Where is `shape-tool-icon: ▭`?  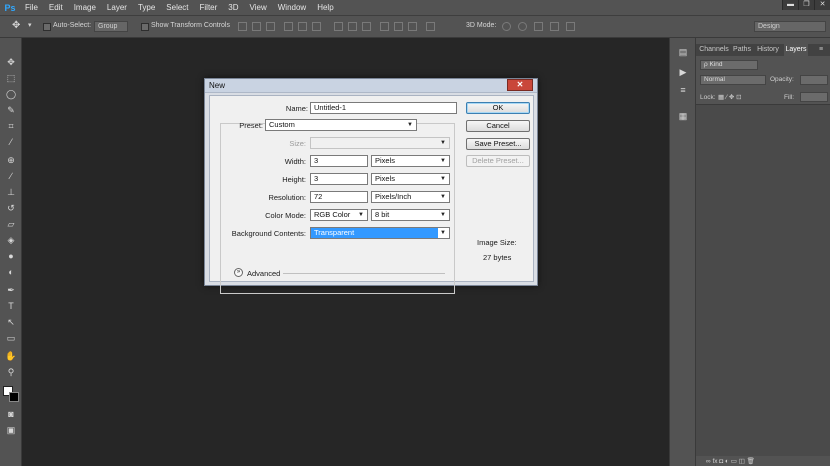 shape-tool-icon: ▭ is located at coordinates (11, 338).